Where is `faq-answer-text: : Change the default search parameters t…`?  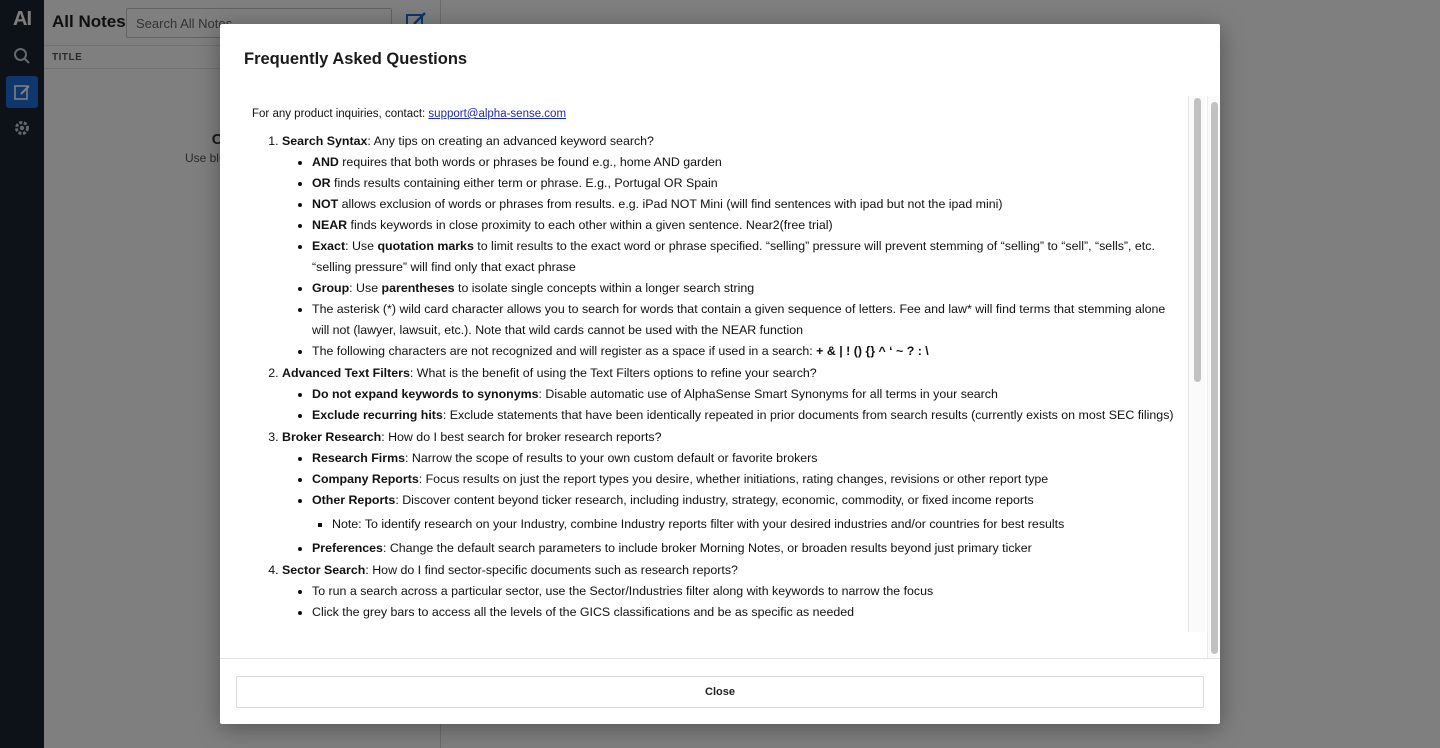
faq-answer-text: : Change the default search parameters t… is located at coordinates (707, 548).